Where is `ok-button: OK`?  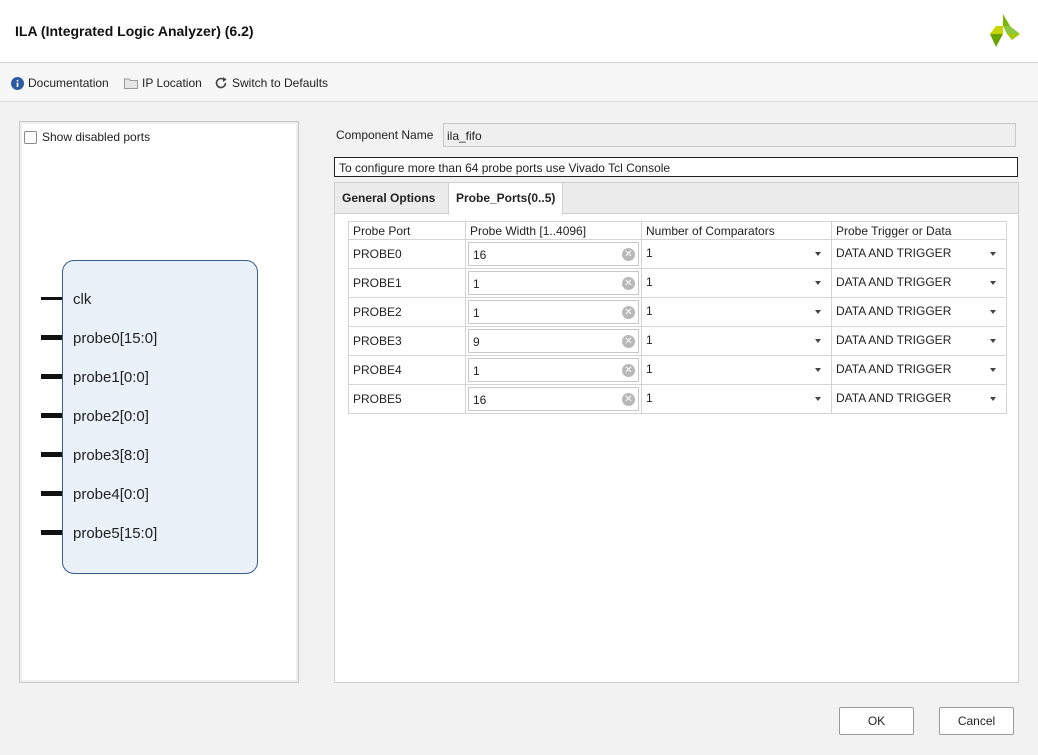
ok-button: OK is located at coordinates (876, 721).